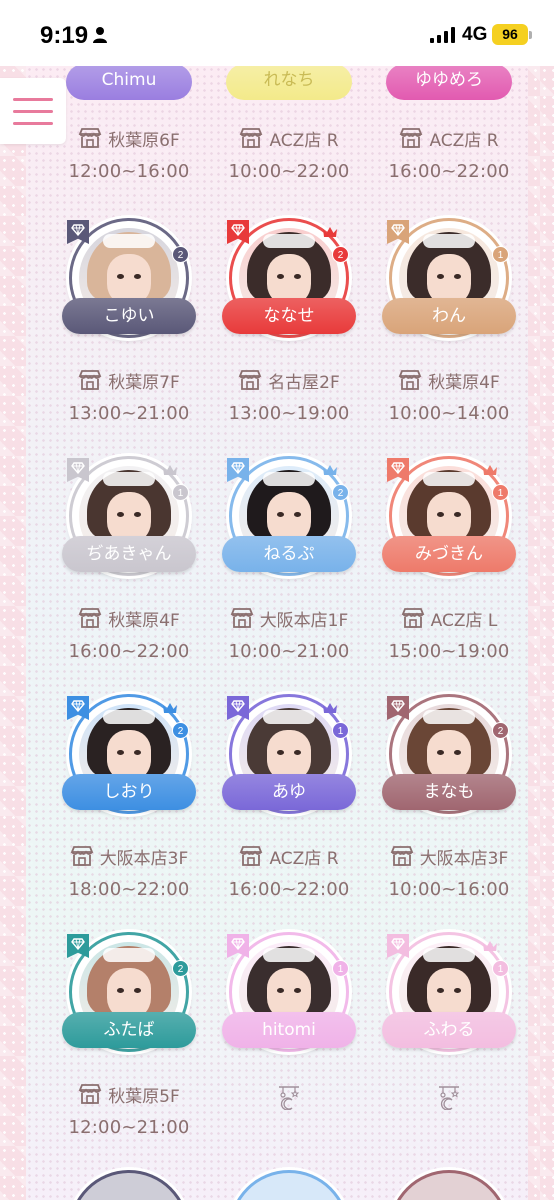 The height and width of the screenshot is (1200, 554). I want to click on cast-avatar: 2 まなも, so click(449, 755).